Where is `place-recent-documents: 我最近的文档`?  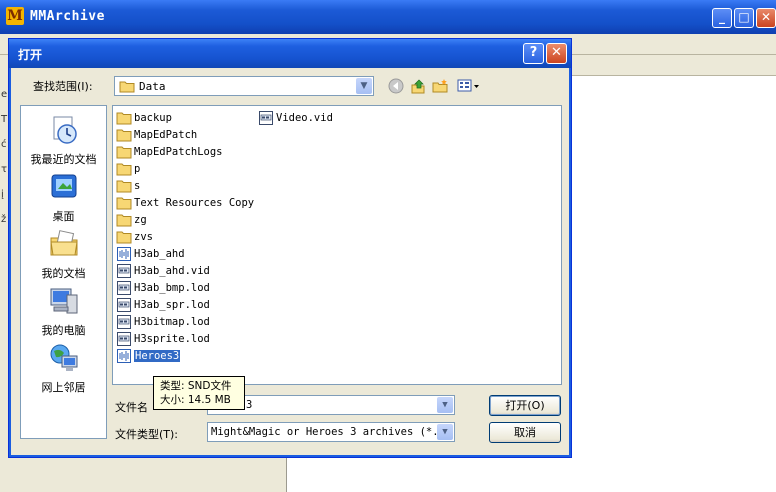
place-recent-documents: 我最近的文档 is located at coordinates (63, 140).